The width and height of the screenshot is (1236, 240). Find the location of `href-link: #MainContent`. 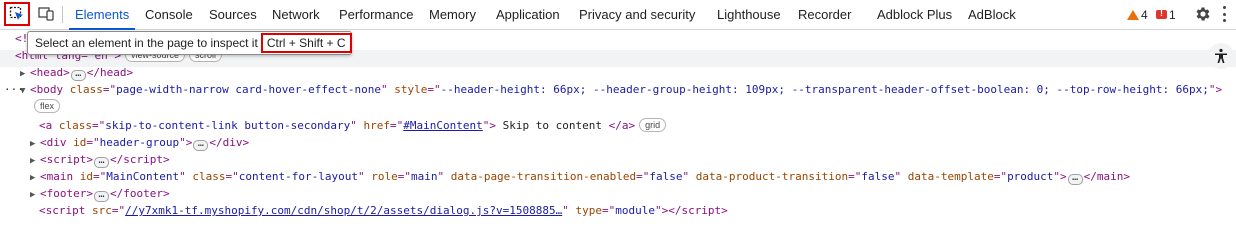

href-link: #MainContent is located at coordinates (442, 125).